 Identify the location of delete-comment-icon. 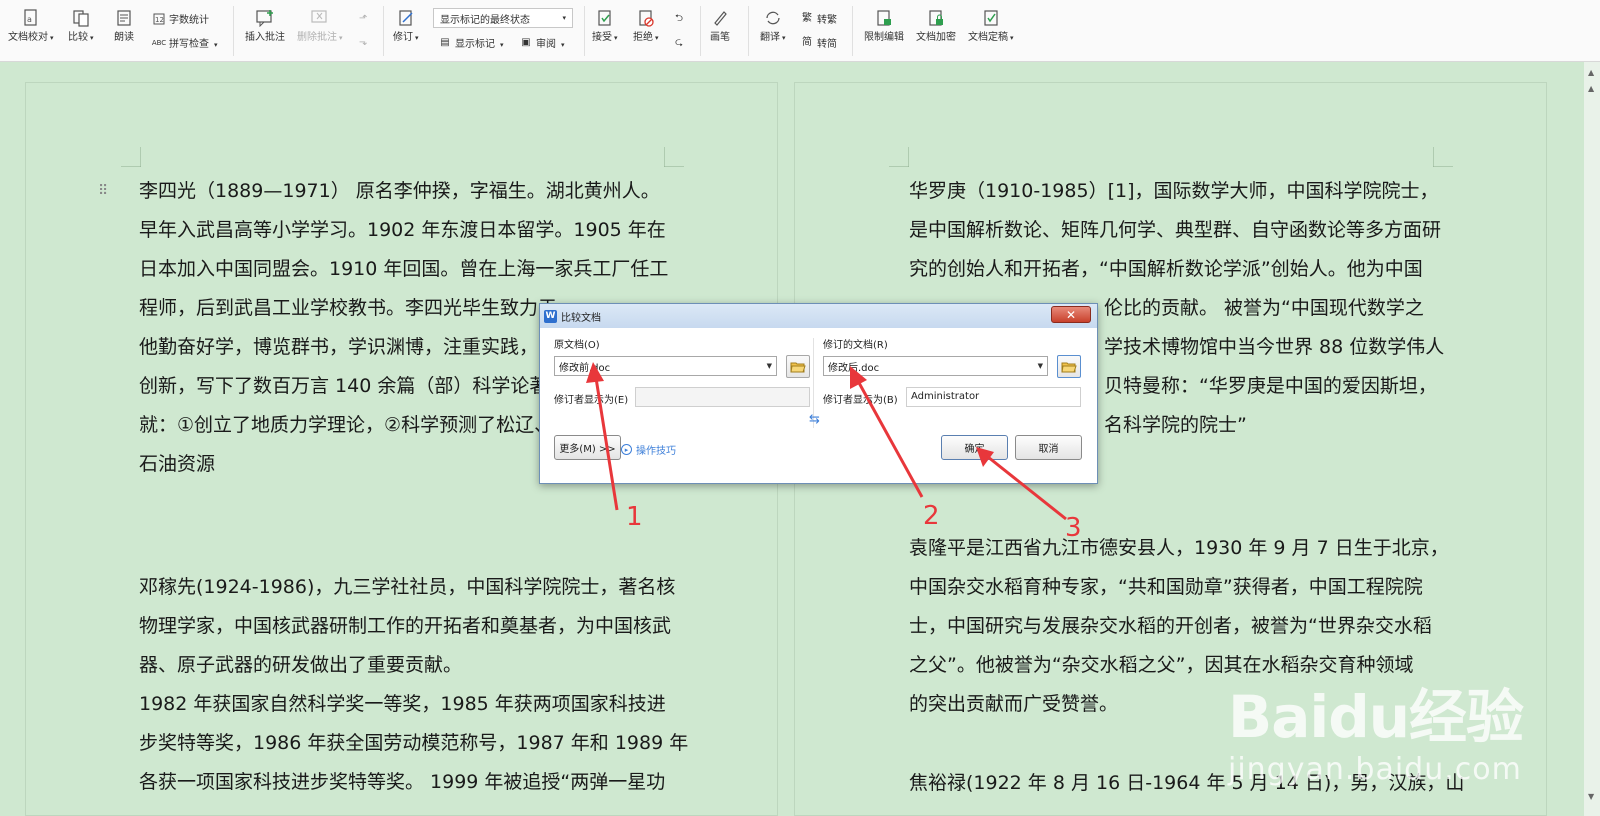
(320, 18).